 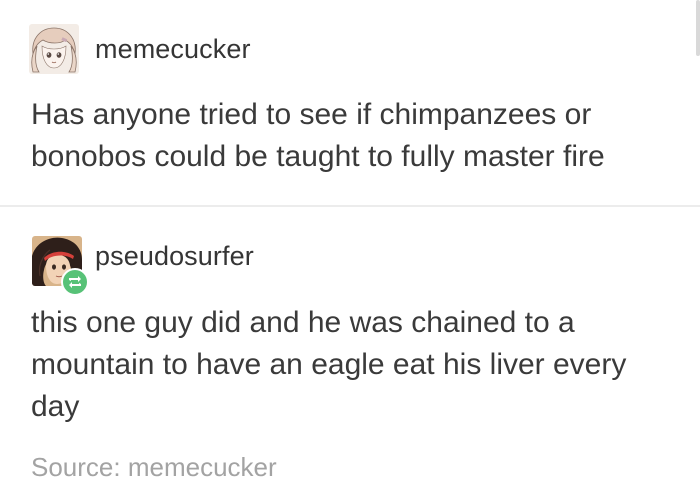 I want to click on anime-avatar-icon, so click(x=54, y=49).